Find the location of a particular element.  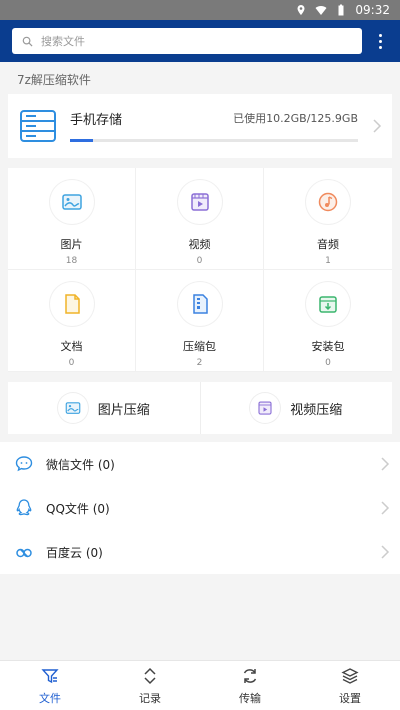

files-icon is located at coordinates (50, 675).